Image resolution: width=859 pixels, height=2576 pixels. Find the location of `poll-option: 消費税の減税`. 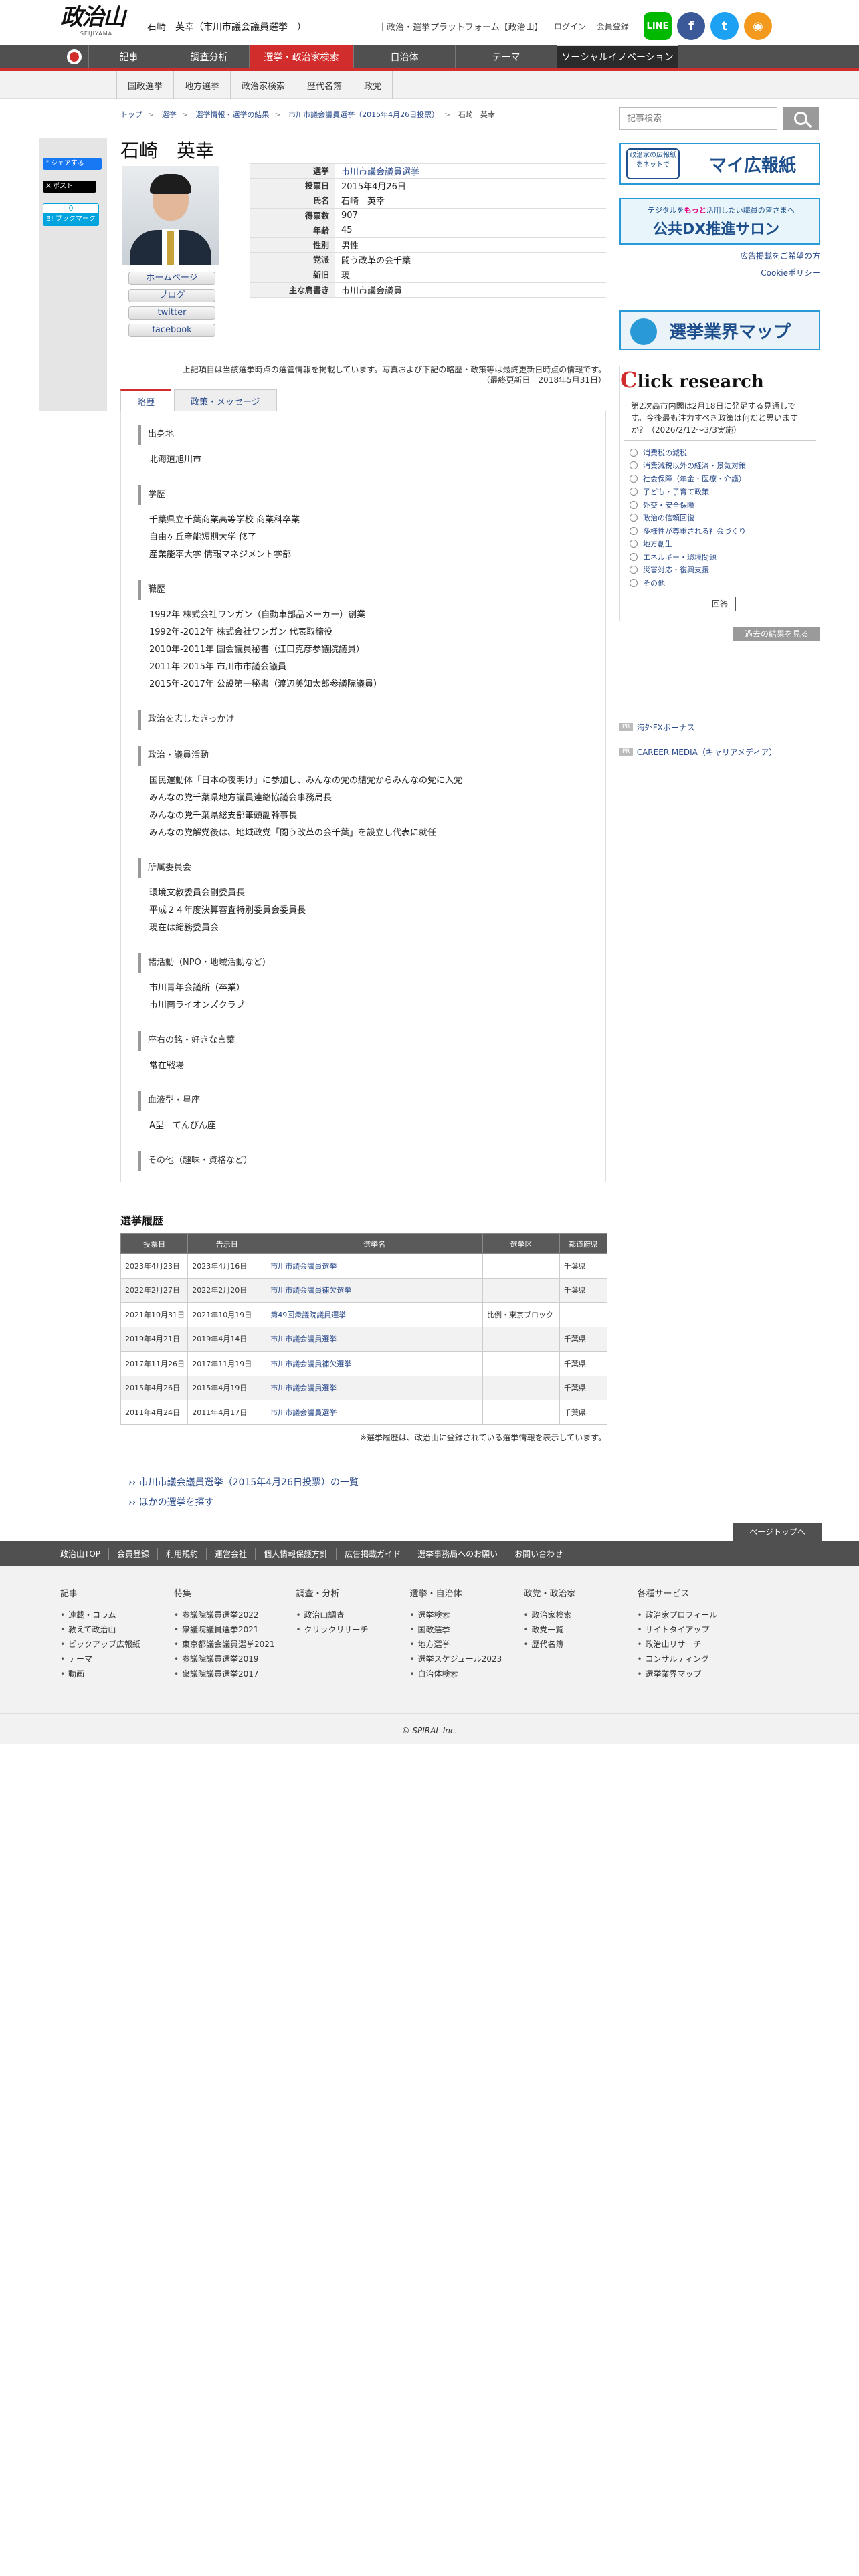

poll-option: 消費税の減税 is located at coordinates (720, 453).